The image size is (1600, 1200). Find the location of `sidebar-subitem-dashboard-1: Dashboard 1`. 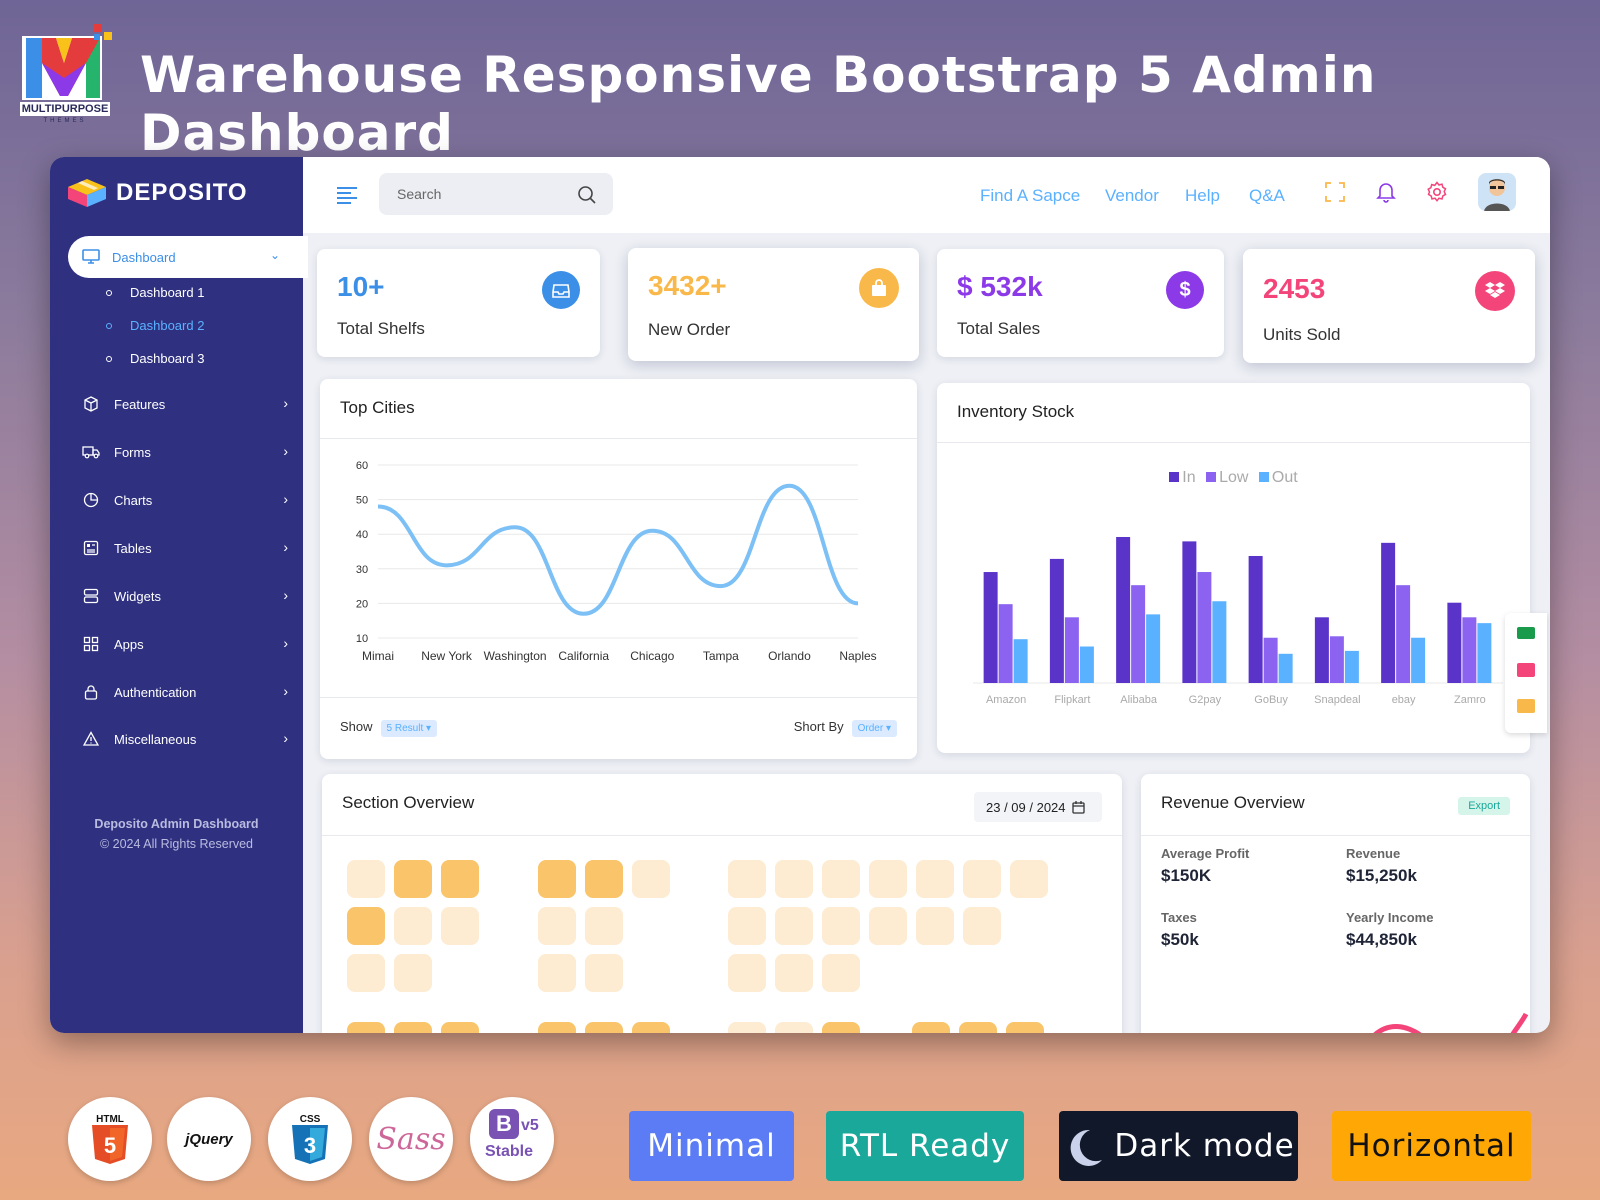

sidebar-subitem-dashboard-1: Dashboard 1 is located at coordinates (155, 292).